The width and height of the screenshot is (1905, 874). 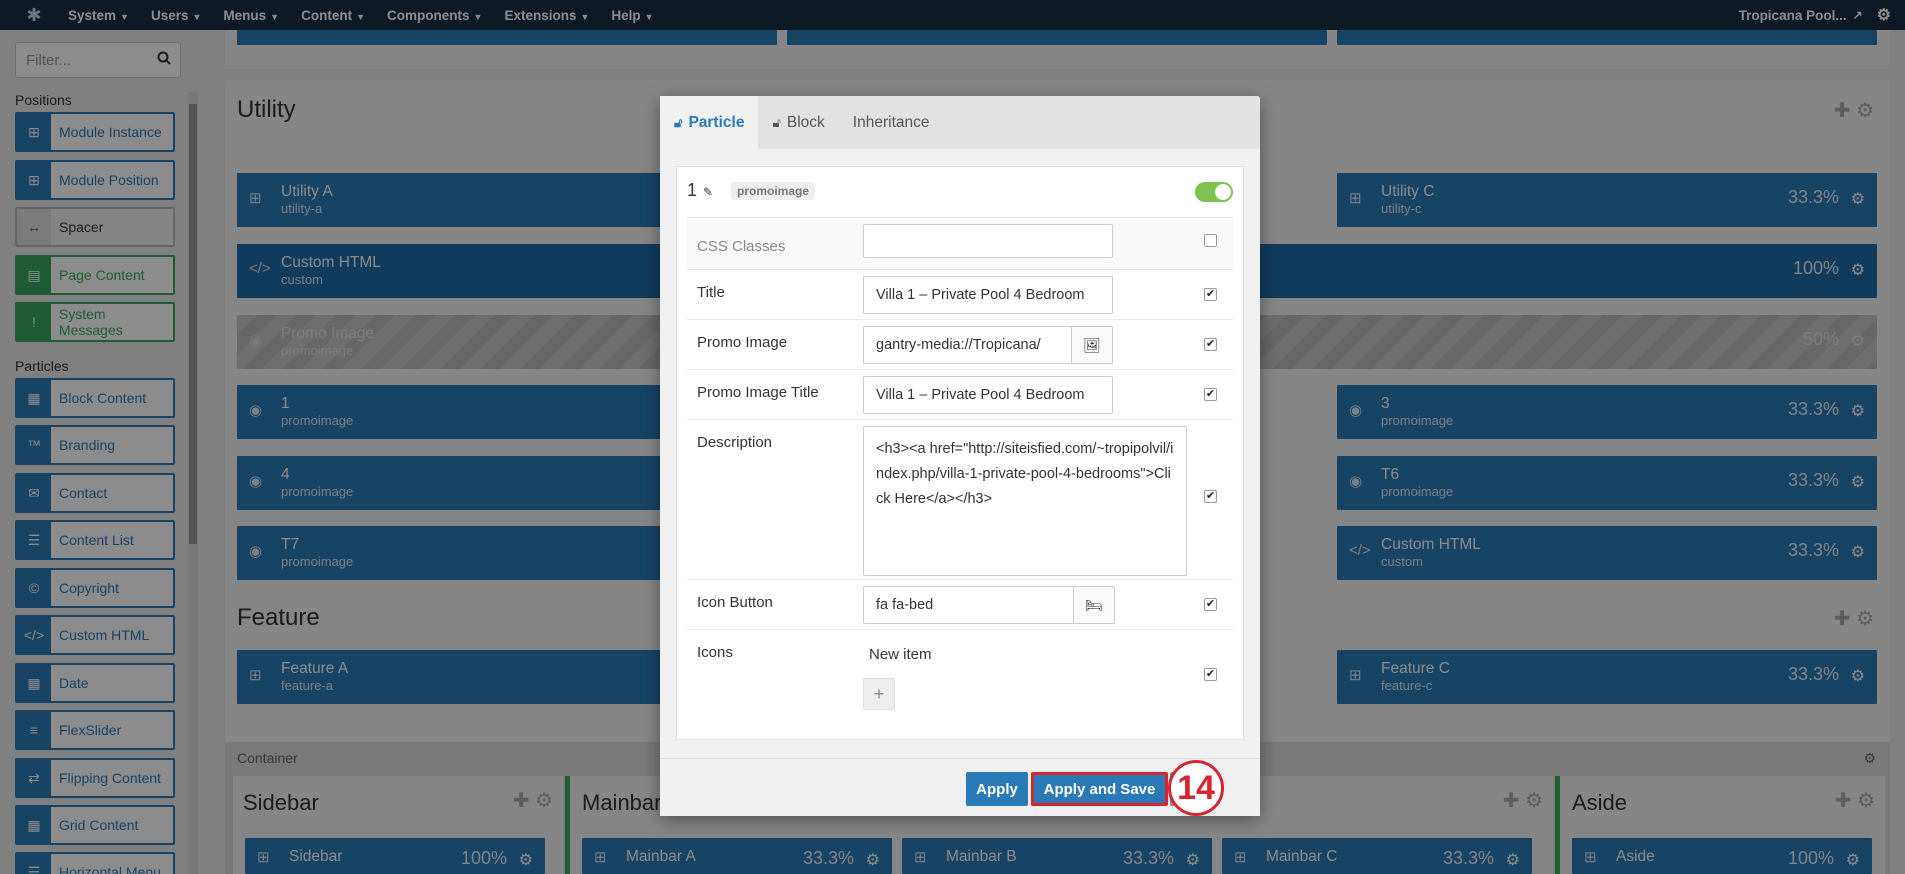 What do you see at coordinates (1210, 240) in the screenshot?
I see `css-classes-override-checkbox` at bounding box center [1210, 240].